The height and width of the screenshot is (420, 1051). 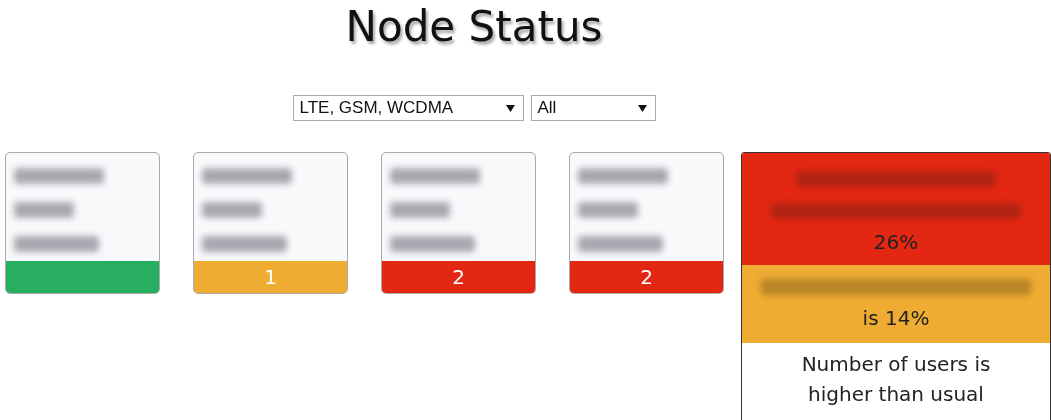 I want to click on filter-dropdown: All, so click(x=593, y=108).